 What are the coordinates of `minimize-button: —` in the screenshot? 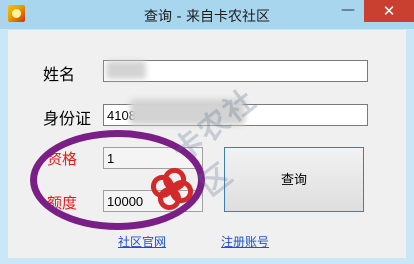 It's located at (348, 12).